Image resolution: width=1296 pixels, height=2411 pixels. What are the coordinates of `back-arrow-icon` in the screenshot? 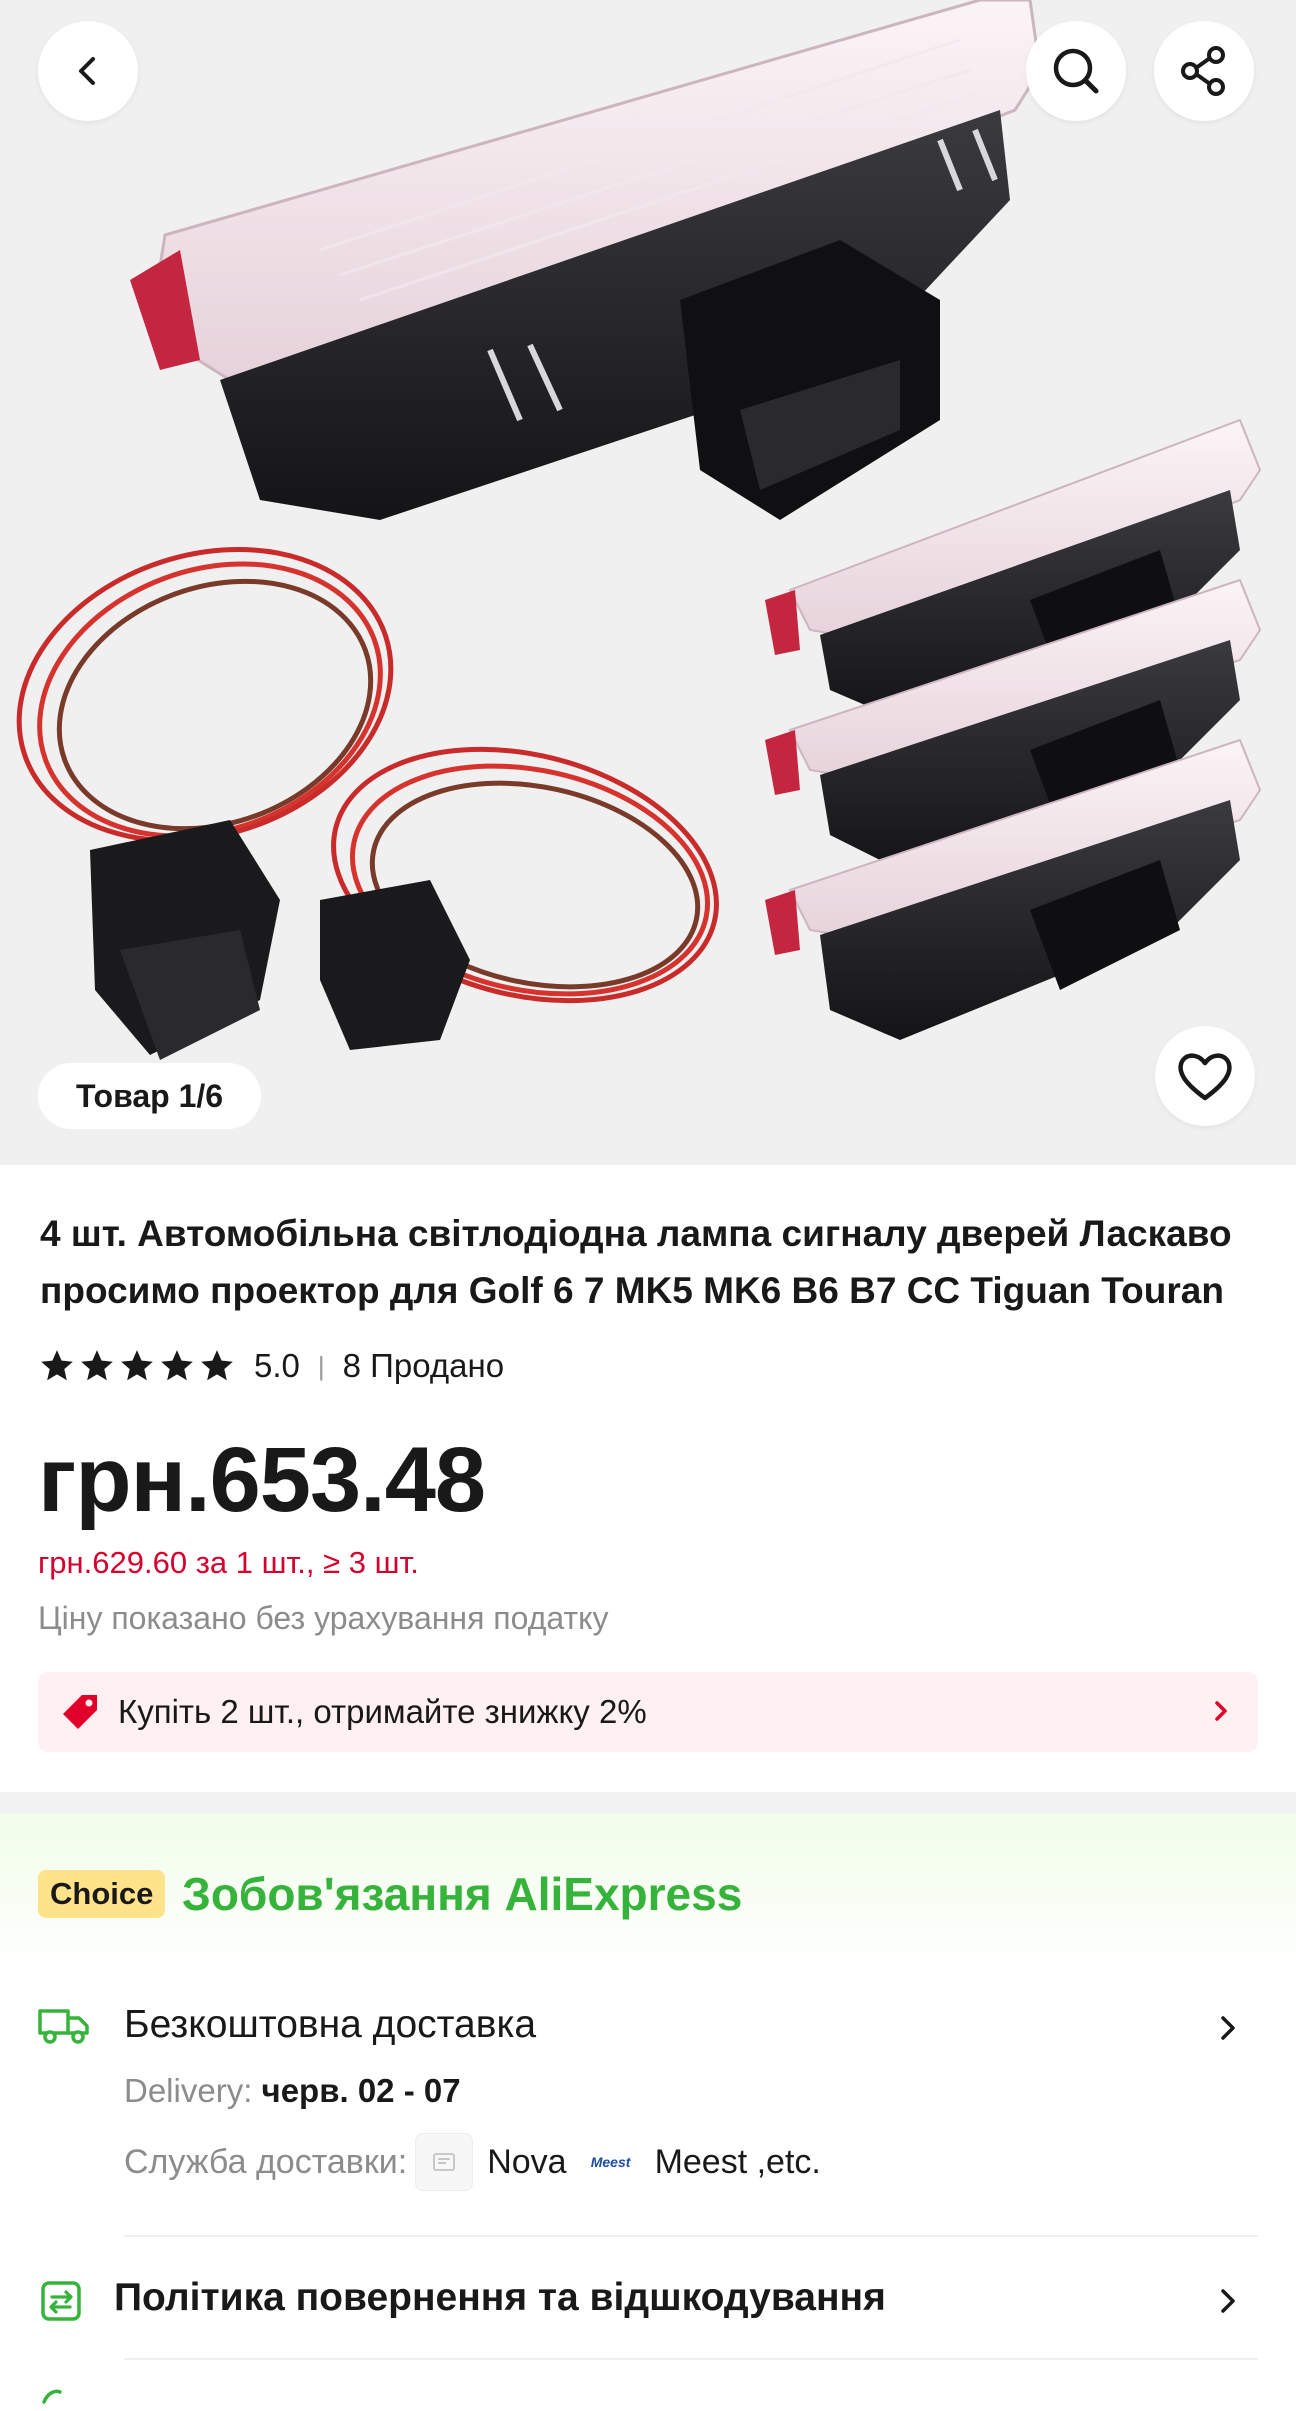 It's located at (87, 71).